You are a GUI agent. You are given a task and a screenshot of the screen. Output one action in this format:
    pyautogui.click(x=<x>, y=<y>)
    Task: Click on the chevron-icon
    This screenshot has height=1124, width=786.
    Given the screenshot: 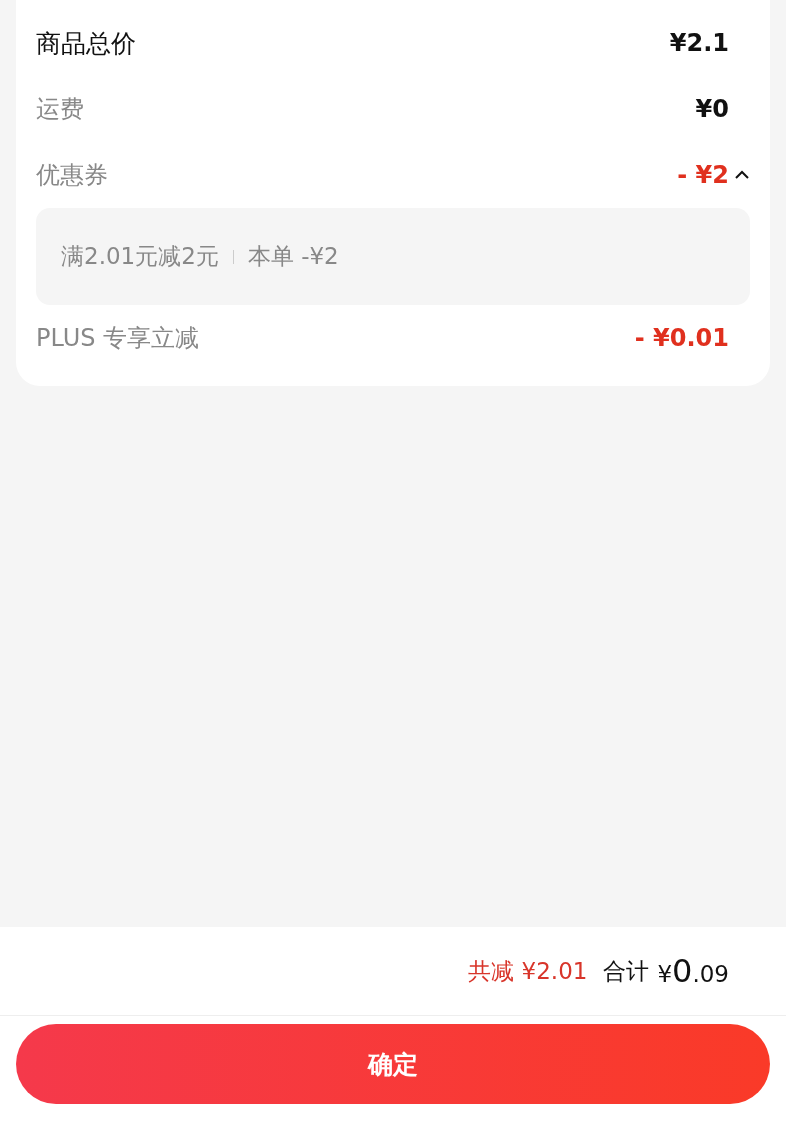 What is the action you would take?
    pyautogui.click(x=742, y=175)
    